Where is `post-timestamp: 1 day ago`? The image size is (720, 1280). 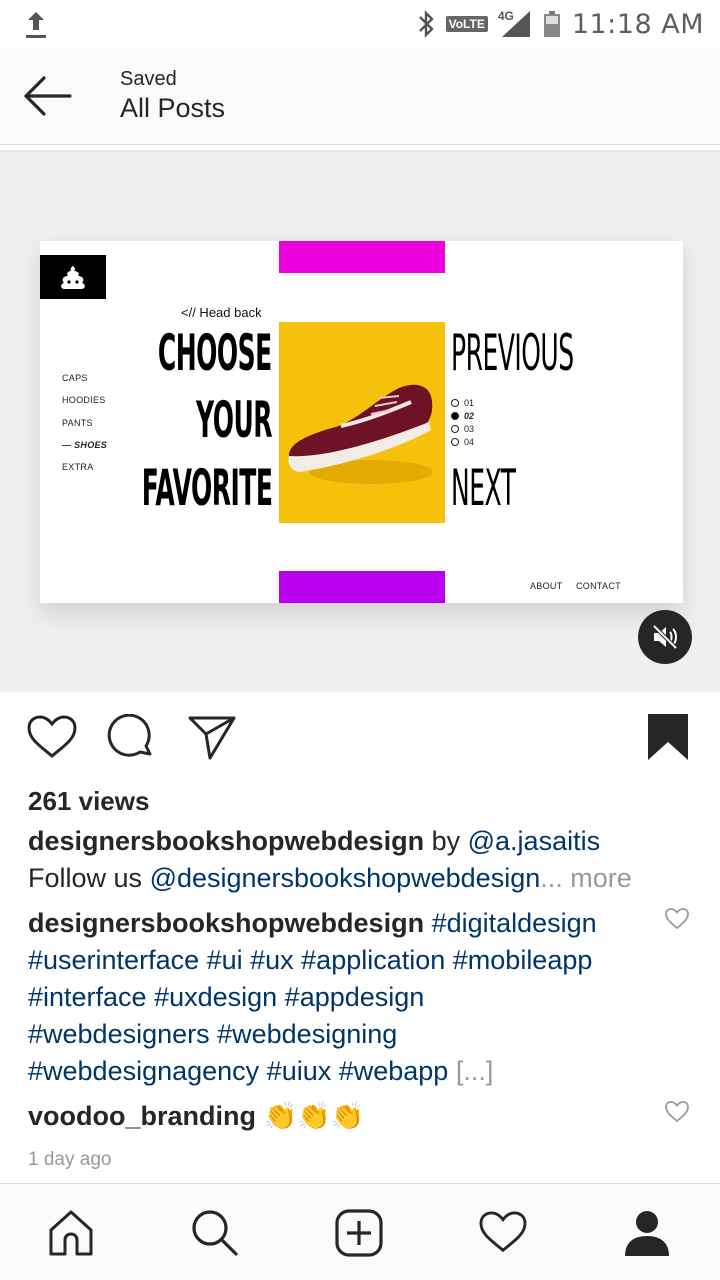
post-timestamp: 1 day ago is located at coordinates (70, 1159).